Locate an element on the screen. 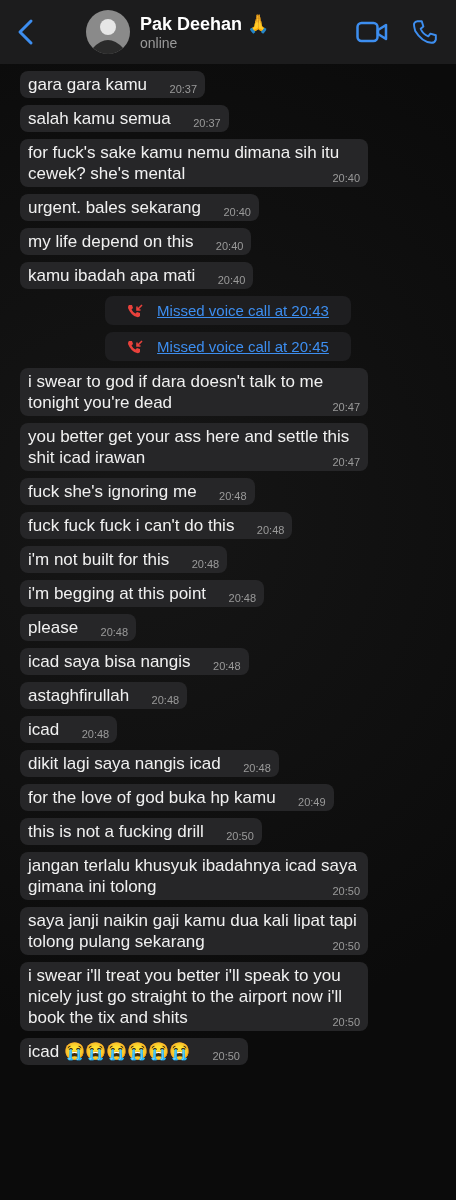  message-bubble: i'm not built for this 20:48 is located at coordinates (124, 559).